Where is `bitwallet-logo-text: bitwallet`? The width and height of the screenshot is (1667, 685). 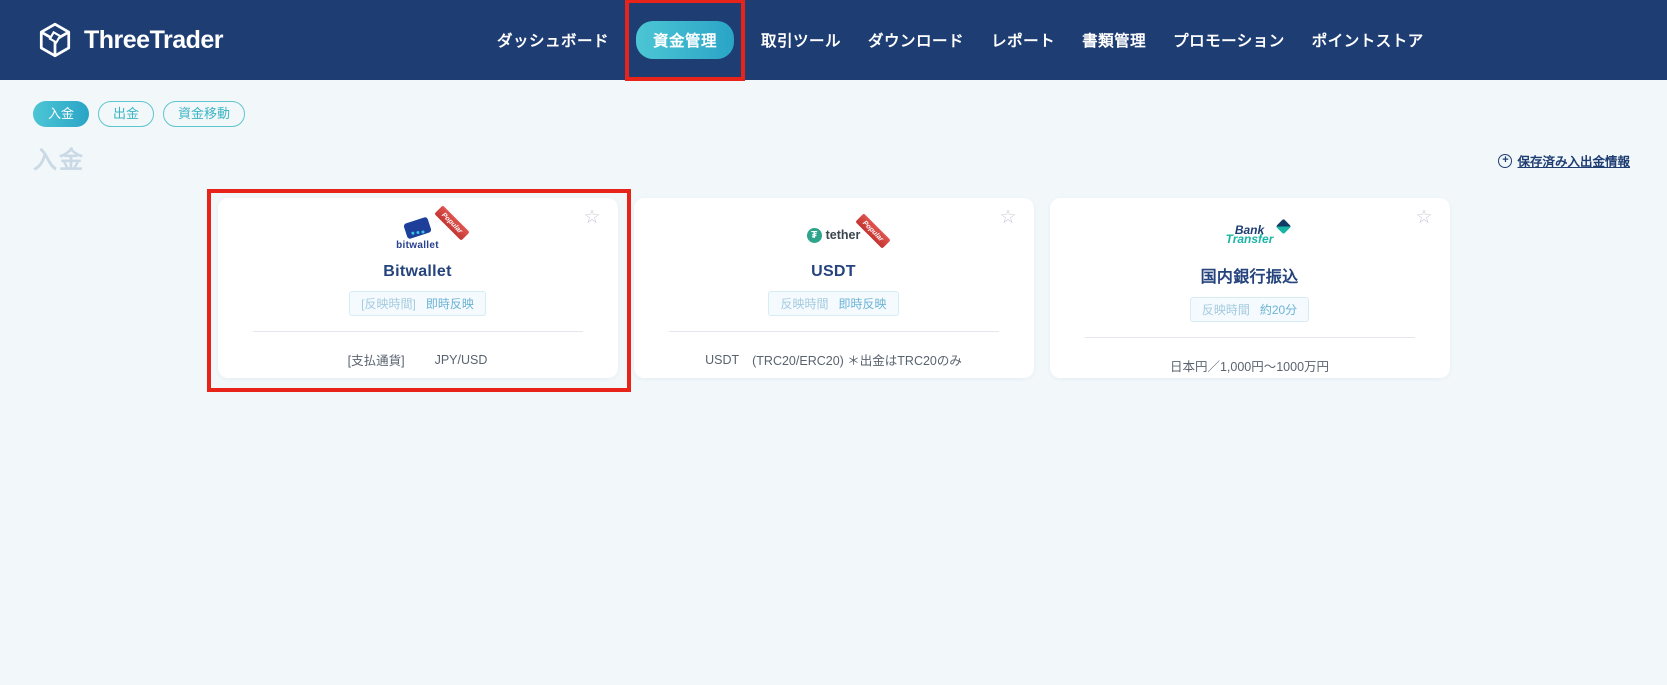 bitwallet-logo-text: bitwallet is located at coordinates (417, 245).